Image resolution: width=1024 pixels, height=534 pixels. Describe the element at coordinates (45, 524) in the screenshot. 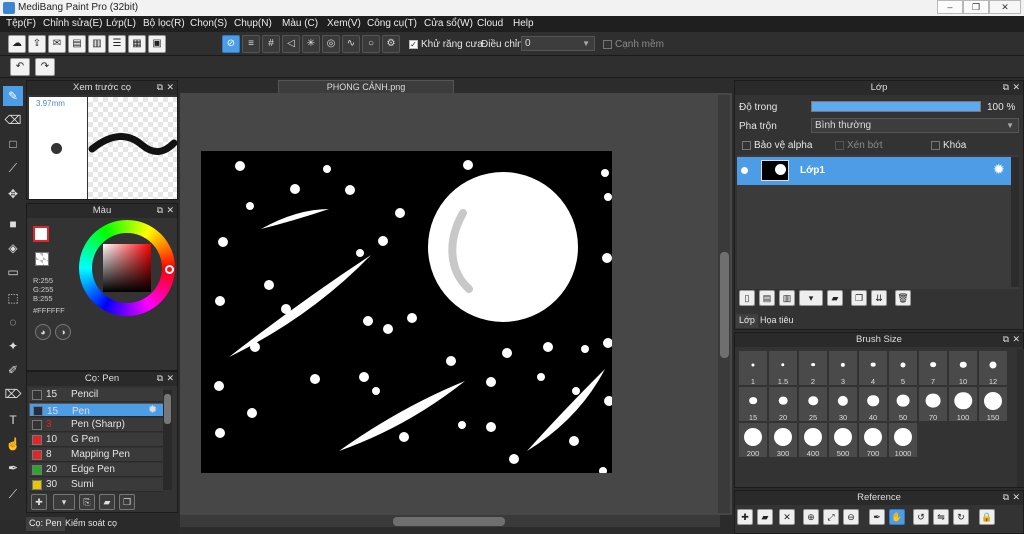

I see `tab-brush: Cọ: Pen` at that location.